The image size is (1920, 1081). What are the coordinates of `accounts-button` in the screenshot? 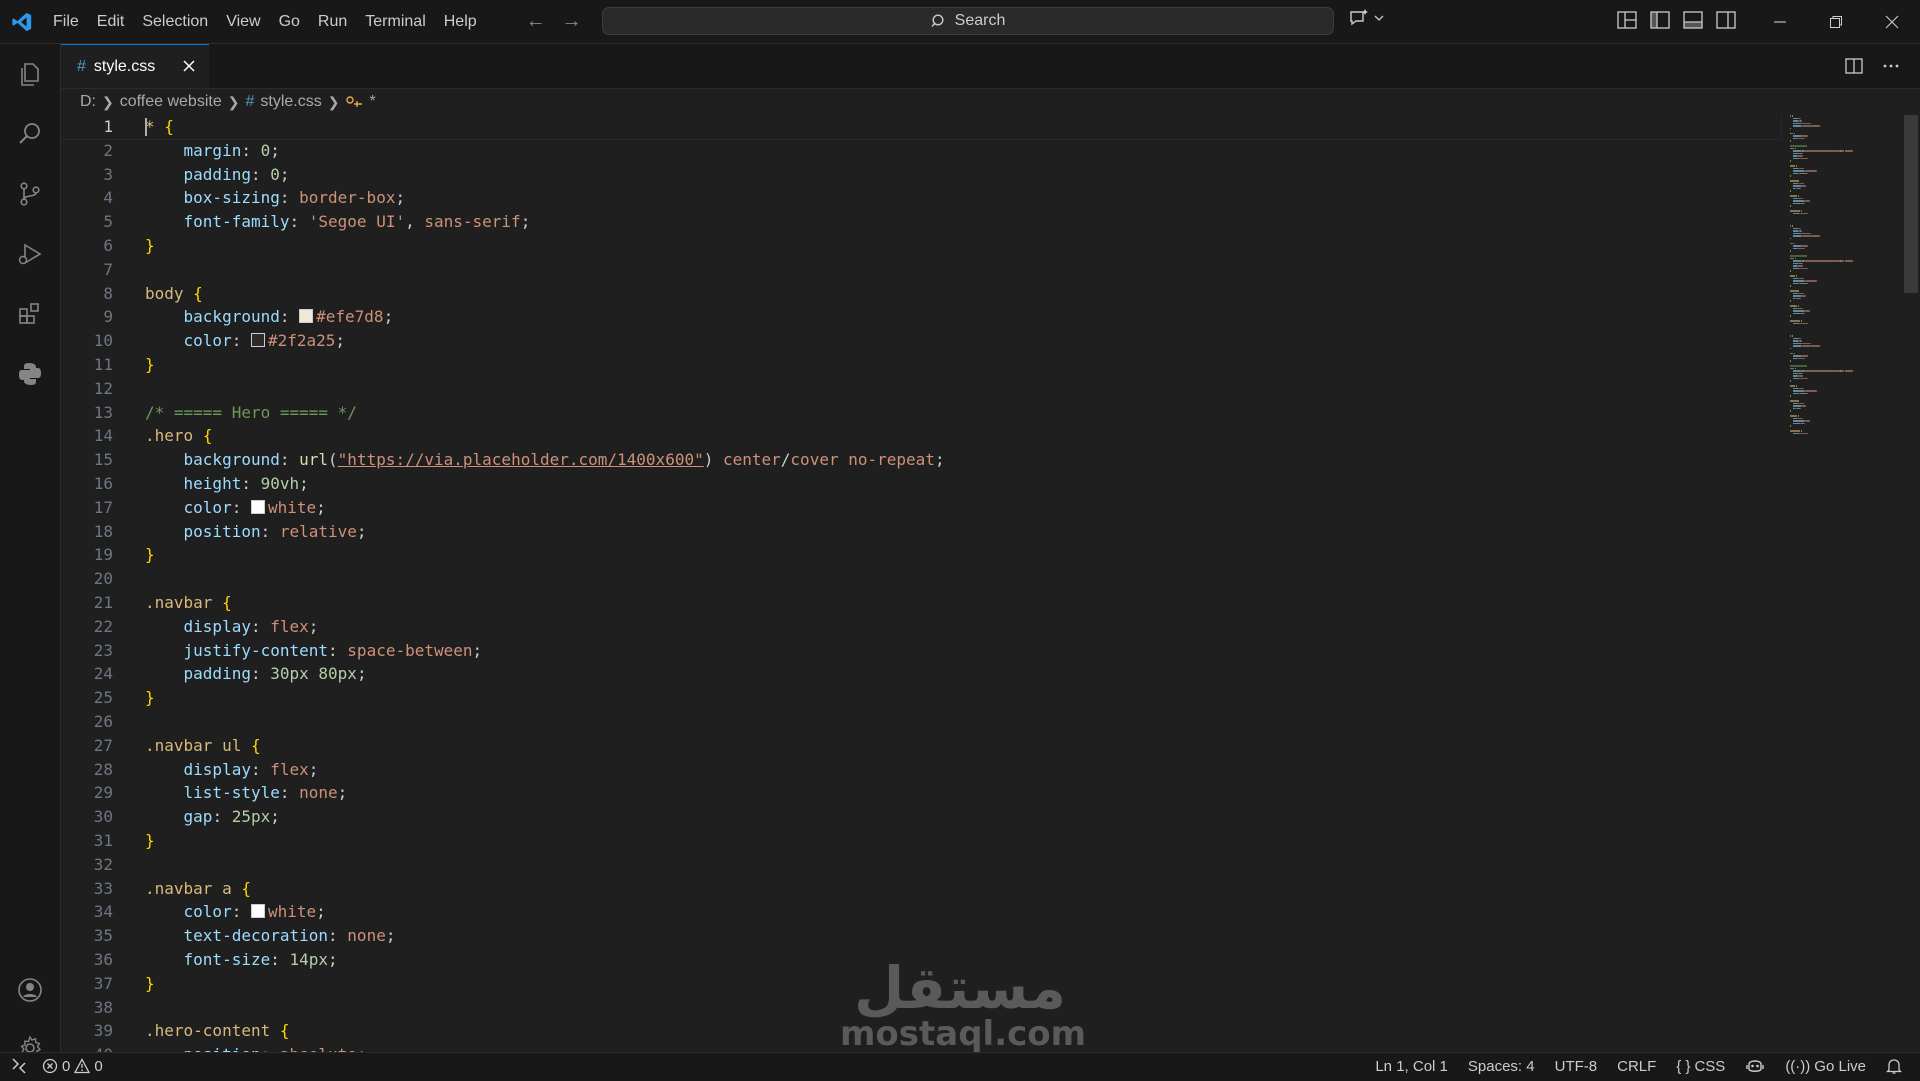 It's located at (30, 990).